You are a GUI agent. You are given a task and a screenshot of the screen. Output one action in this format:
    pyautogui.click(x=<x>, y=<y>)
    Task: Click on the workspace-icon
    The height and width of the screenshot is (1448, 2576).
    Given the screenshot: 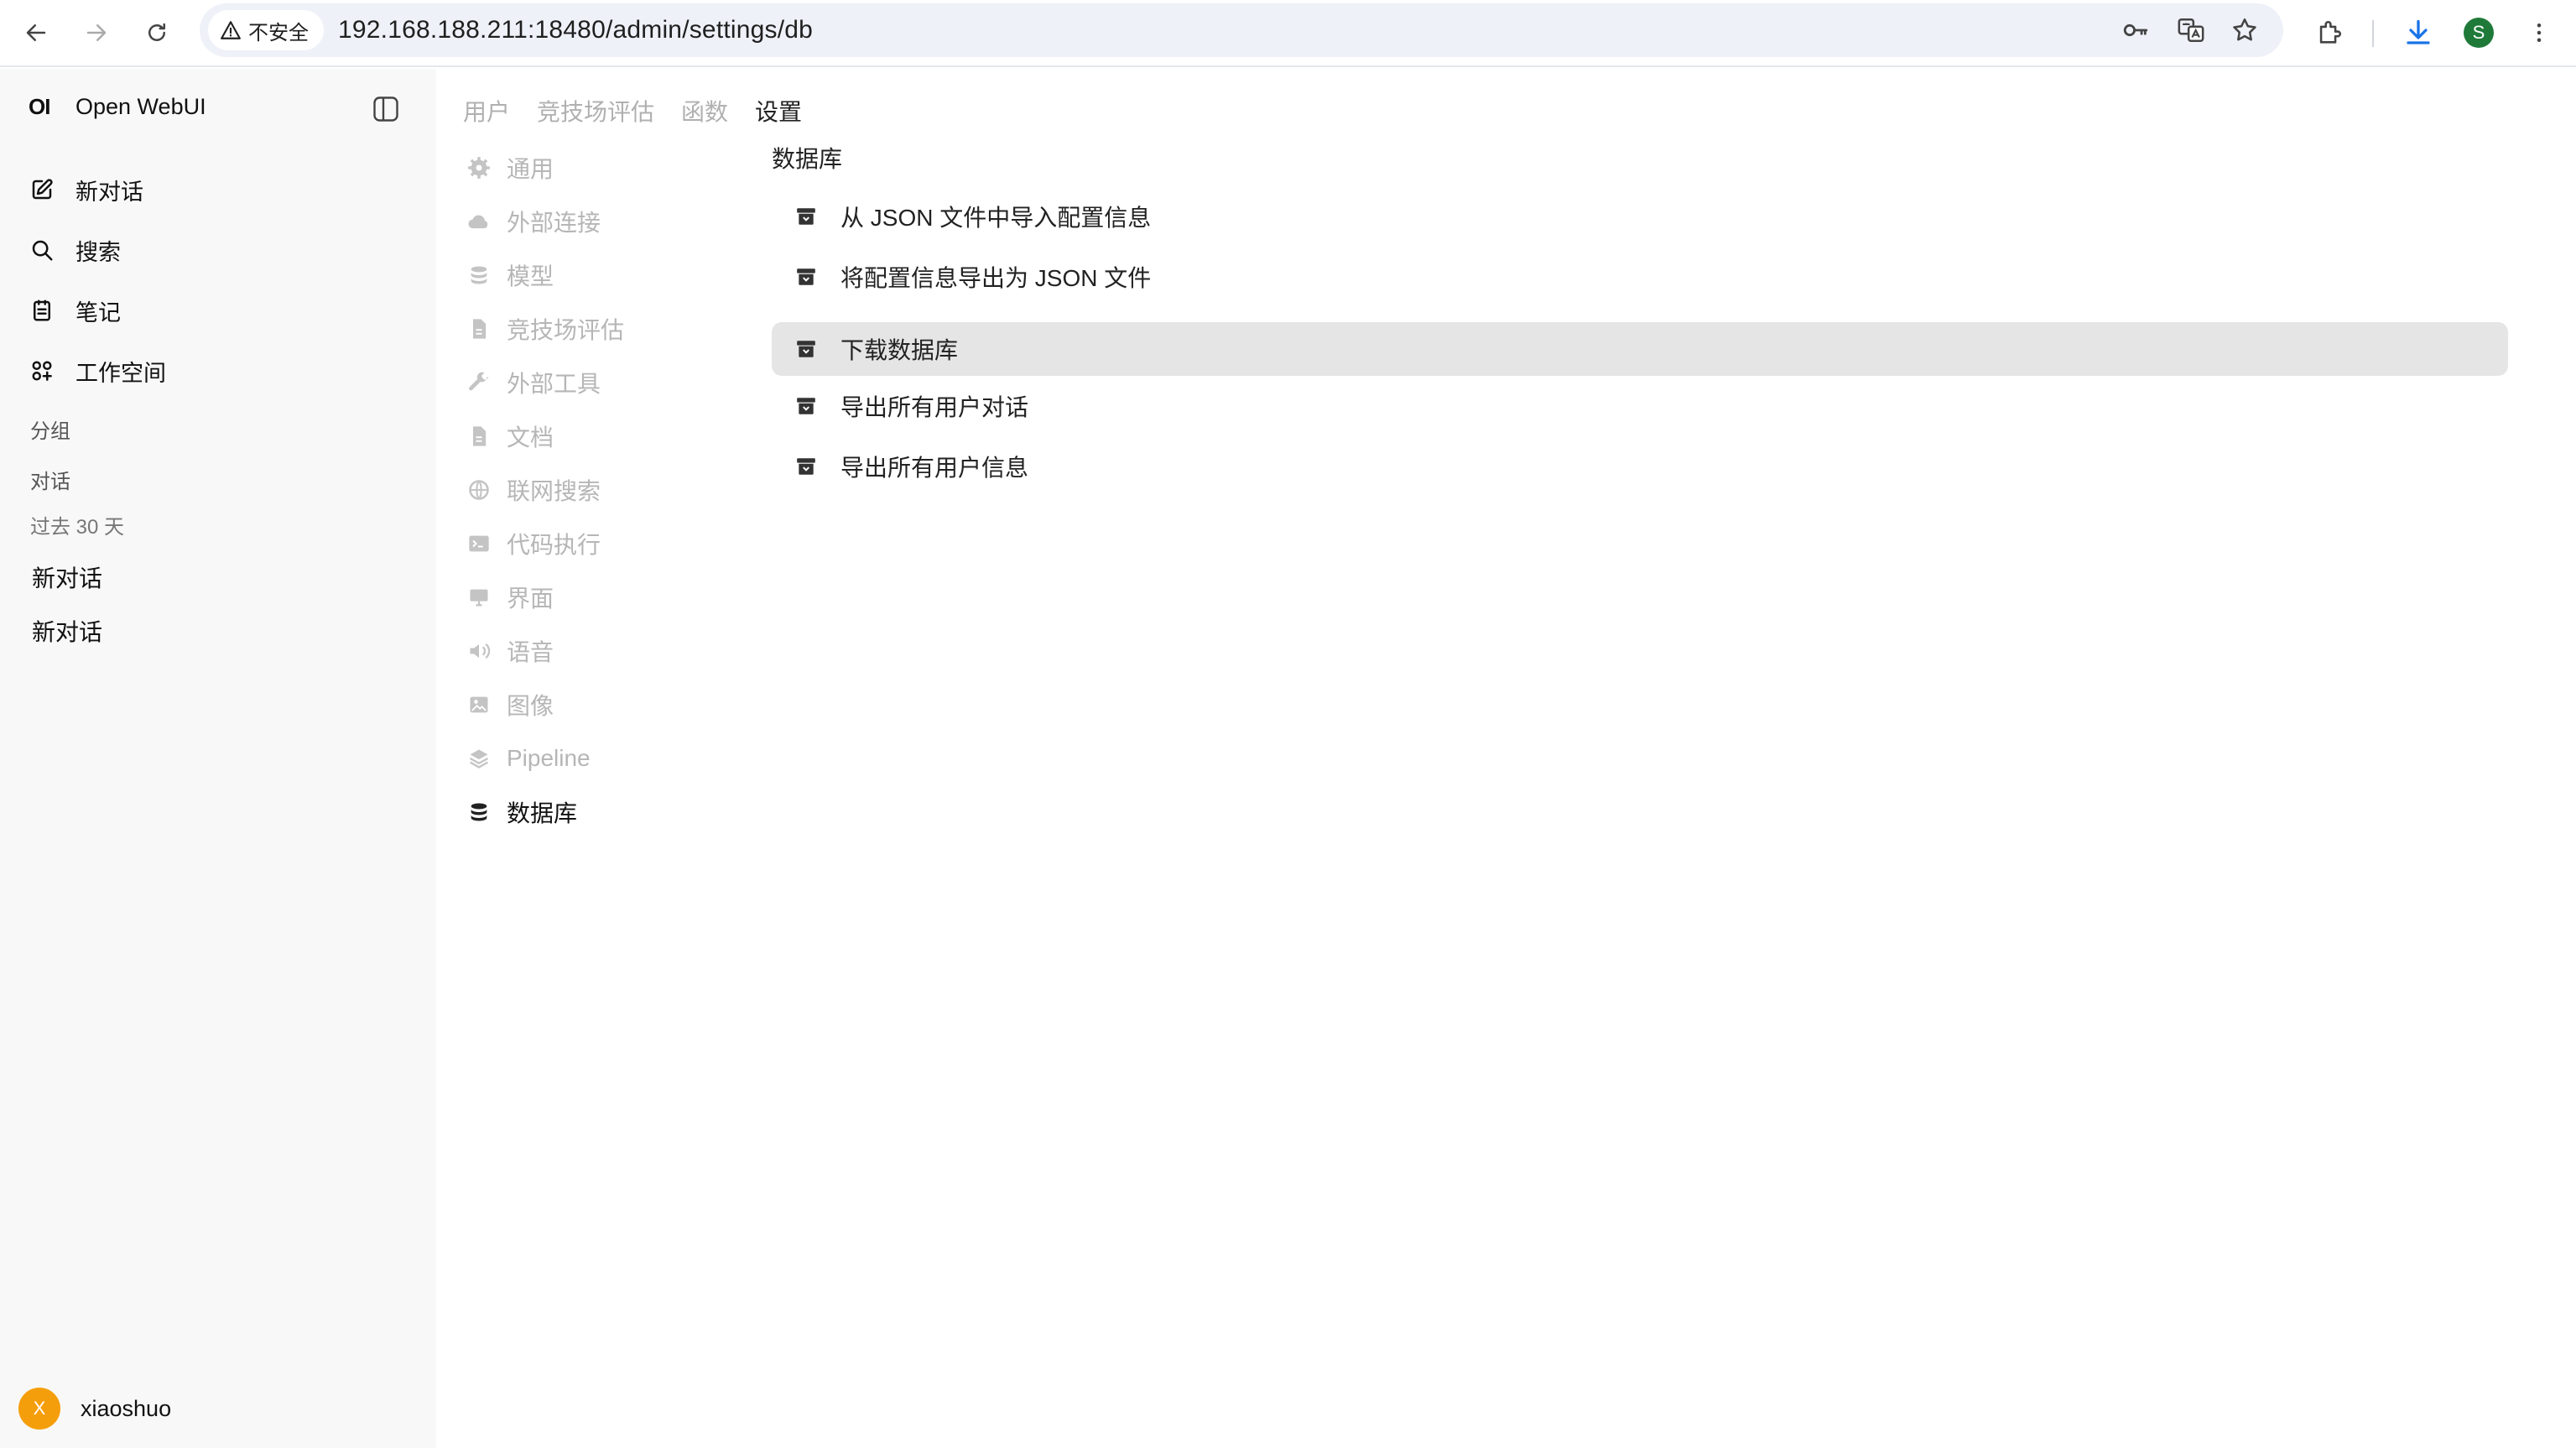 What is the action you would take?
    pyautogui.click(x=42, y=370)
    